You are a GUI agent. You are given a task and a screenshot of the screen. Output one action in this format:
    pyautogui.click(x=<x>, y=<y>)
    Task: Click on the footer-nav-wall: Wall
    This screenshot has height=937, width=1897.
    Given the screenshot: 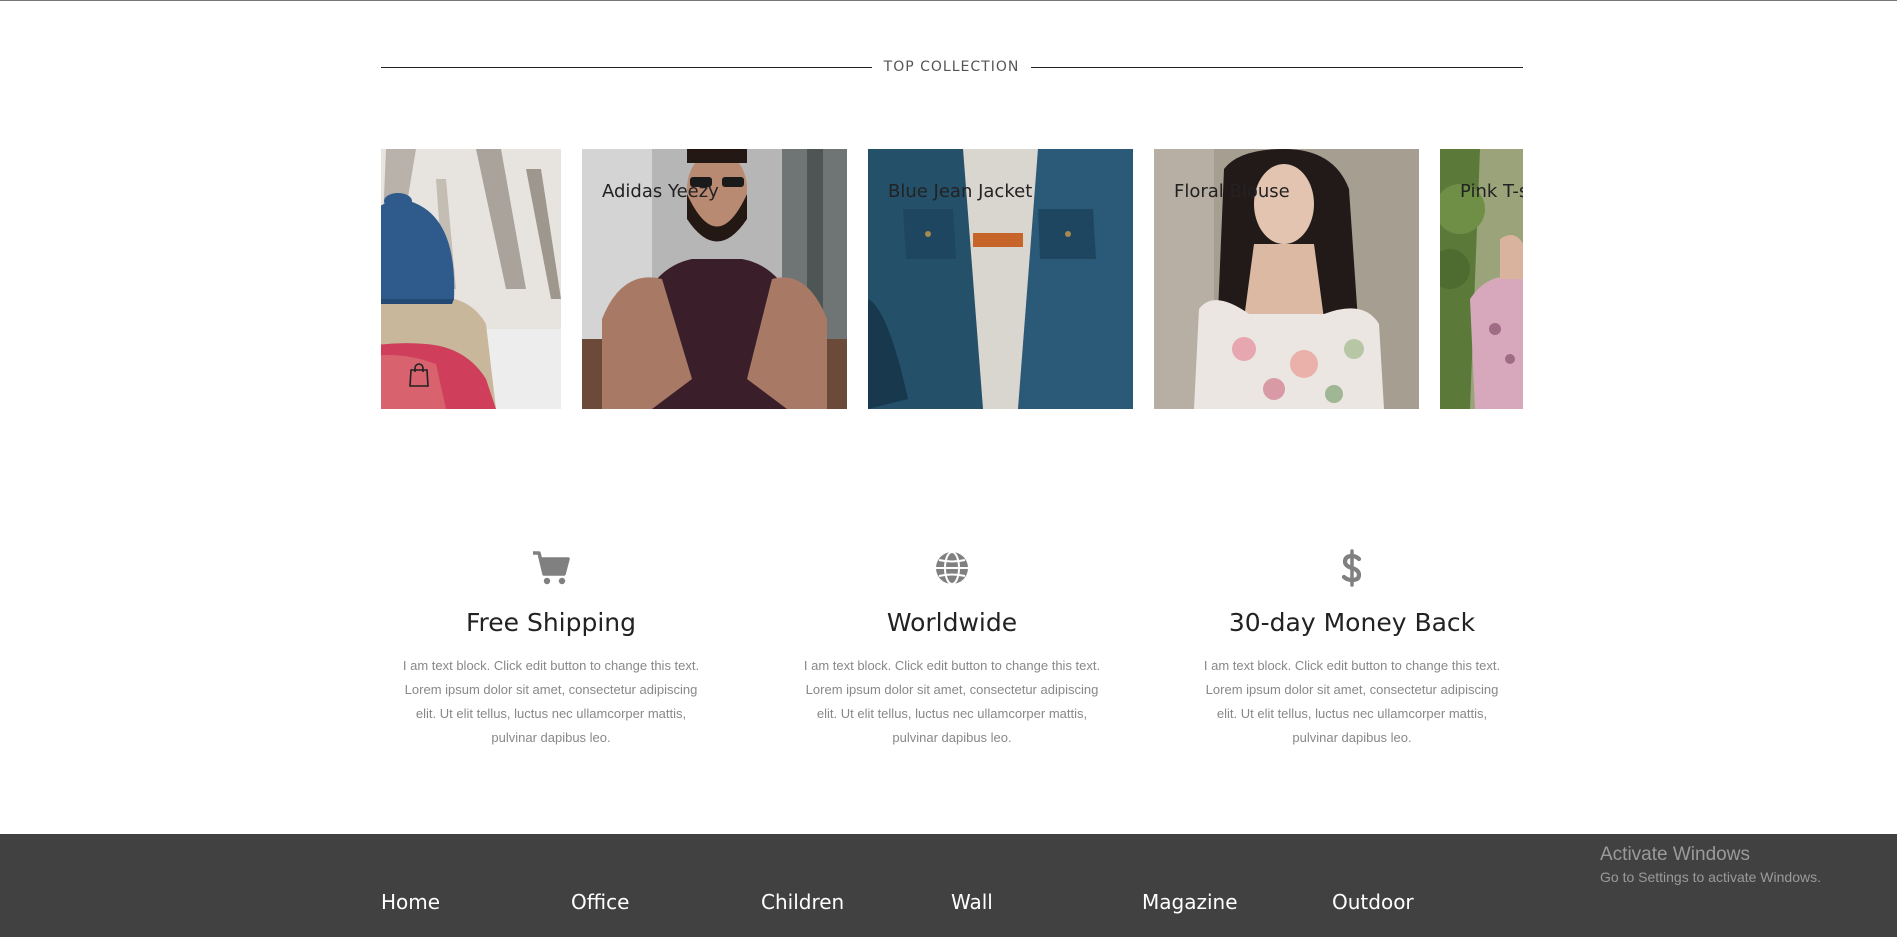 What is the action you would take?
    pyautogui.click(x=972, y=902)
    